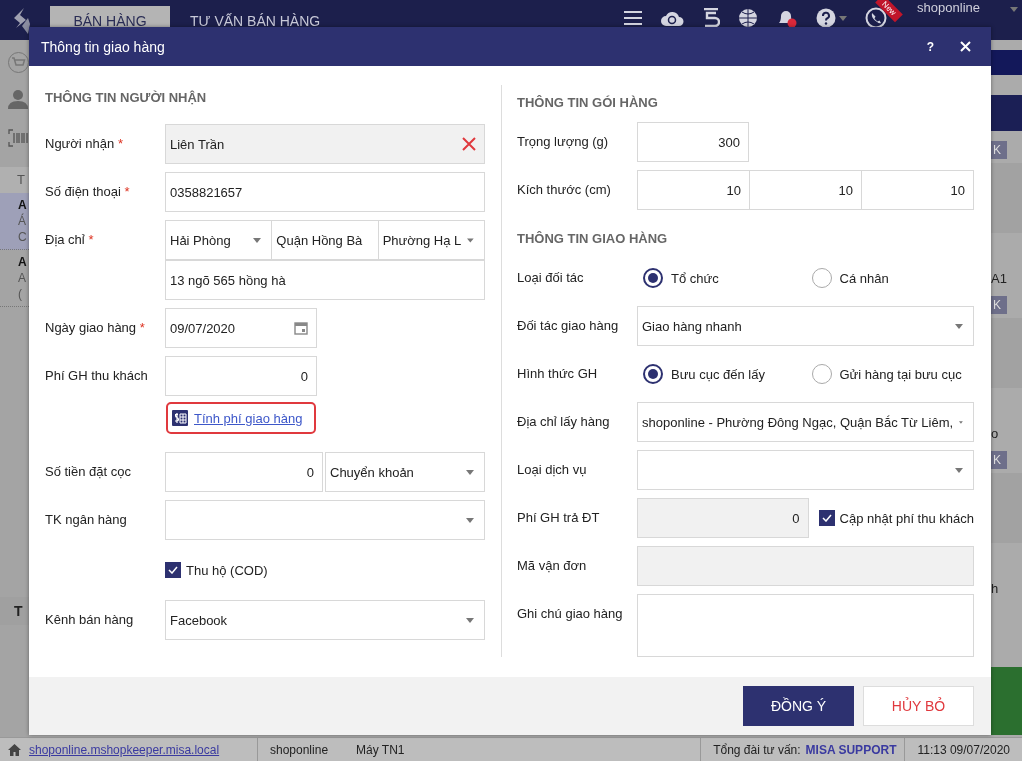  I want to click on dropdown: Hải Phòng, so click(219, 240).